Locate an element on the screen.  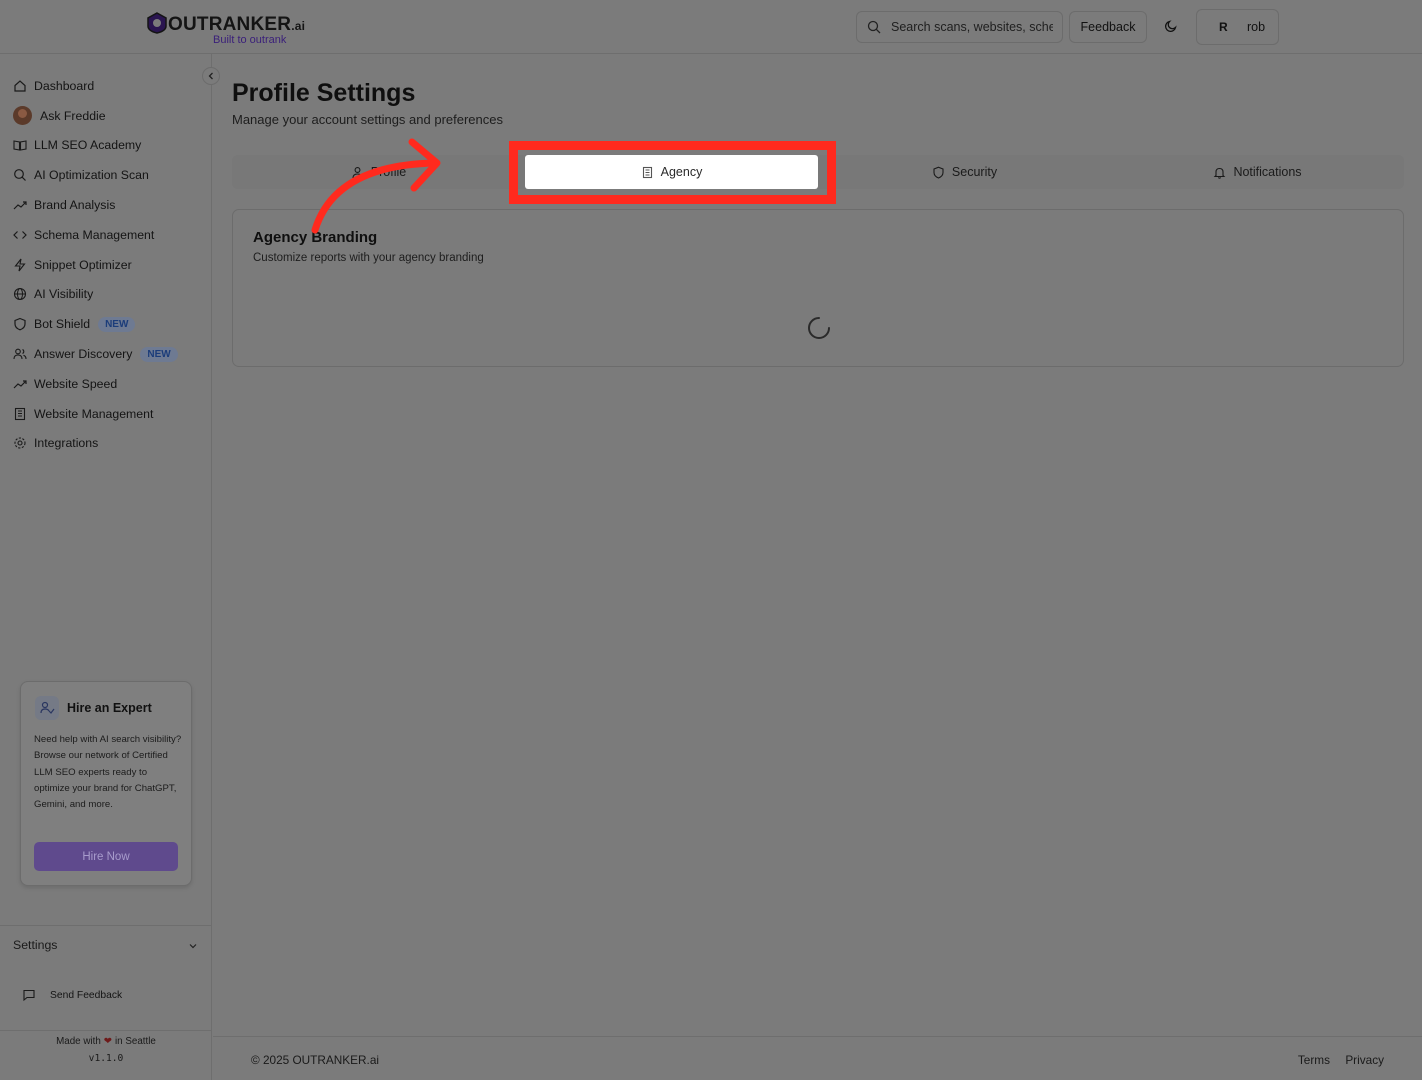
logo-mark-icon is located at coordinates (157, 23).